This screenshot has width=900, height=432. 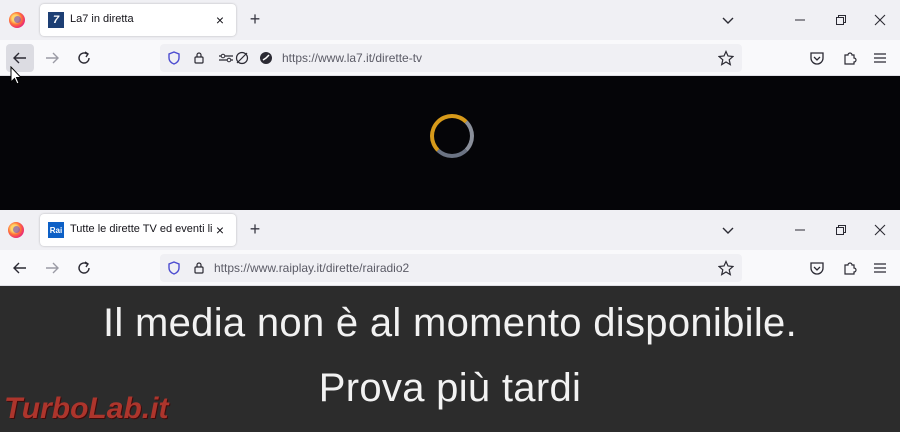 I want to click on site-info-icon, so click(x=266, y=58).